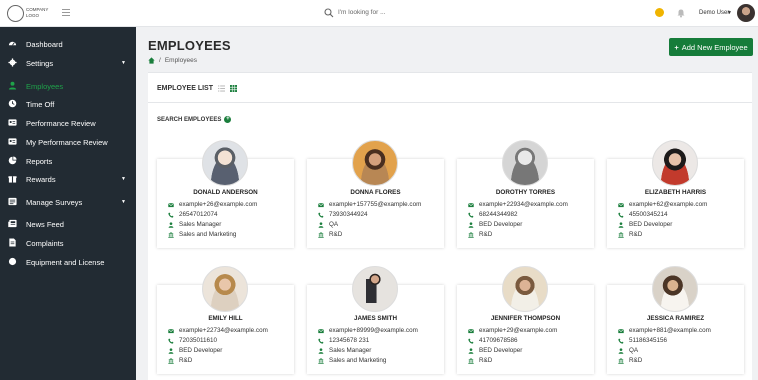 Image resolution: width=758 pixels, height=380 pixels. Describe the element at coordinates (68, 105) in the screenshot. I see `sidebar-item-time-off: Time Off` at that location.